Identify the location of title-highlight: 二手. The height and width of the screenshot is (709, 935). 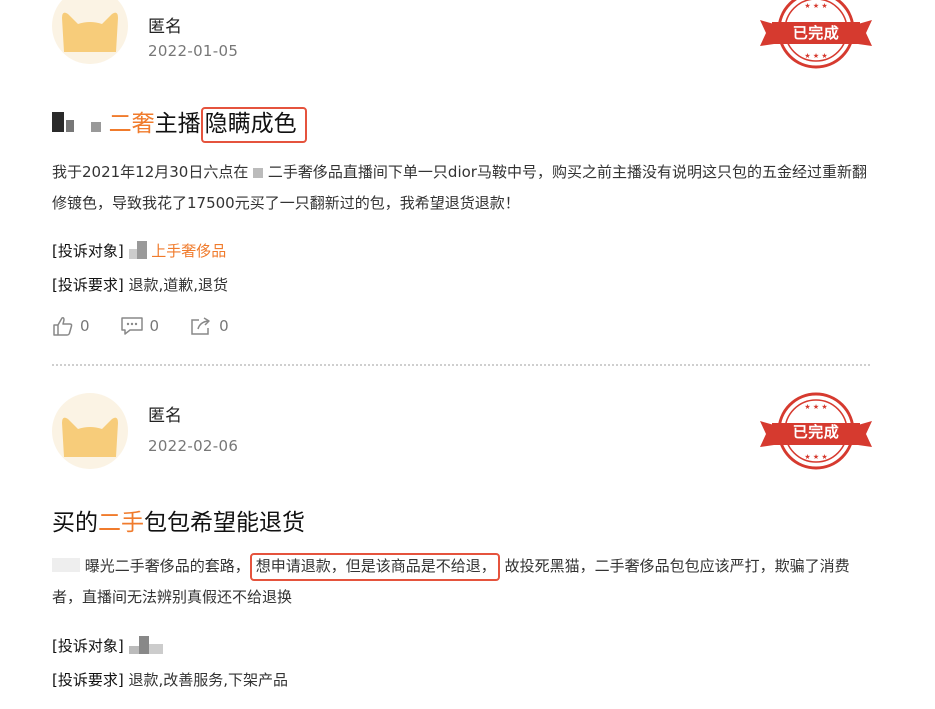
(121, 523).